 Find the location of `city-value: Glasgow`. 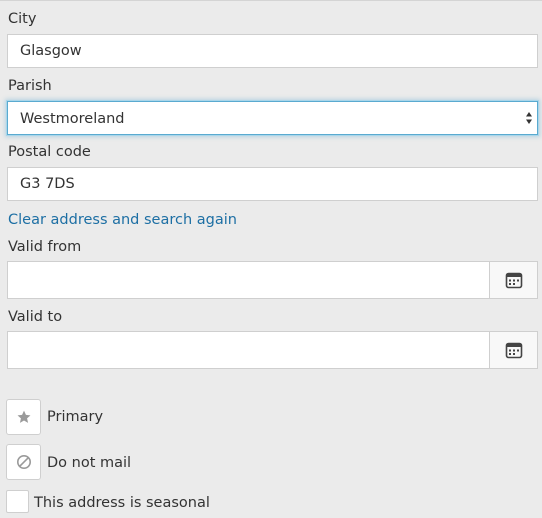

city-value: Glasgow is located at coordinates (51, 51).